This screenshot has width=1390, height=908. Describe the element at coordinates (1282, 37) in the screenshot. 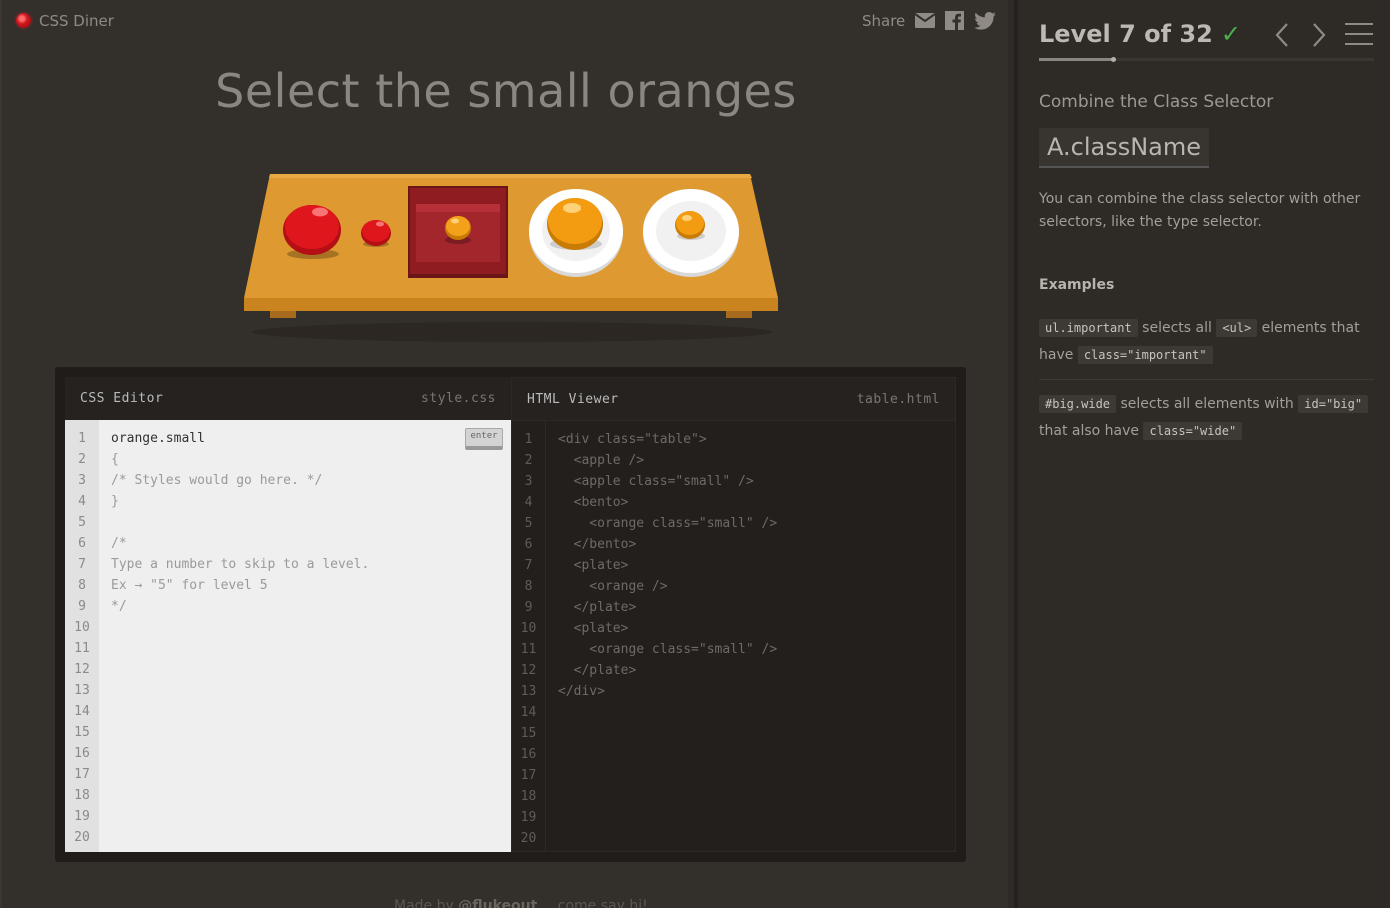

I see `previous-level-icon` at that location.